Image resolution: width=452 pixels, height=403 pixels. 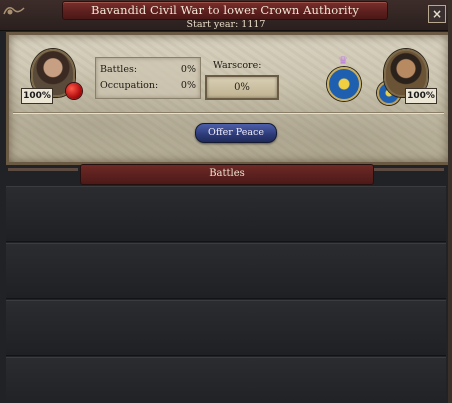 I want to click on battles-label: Battles:, so click(x=119, y=69).